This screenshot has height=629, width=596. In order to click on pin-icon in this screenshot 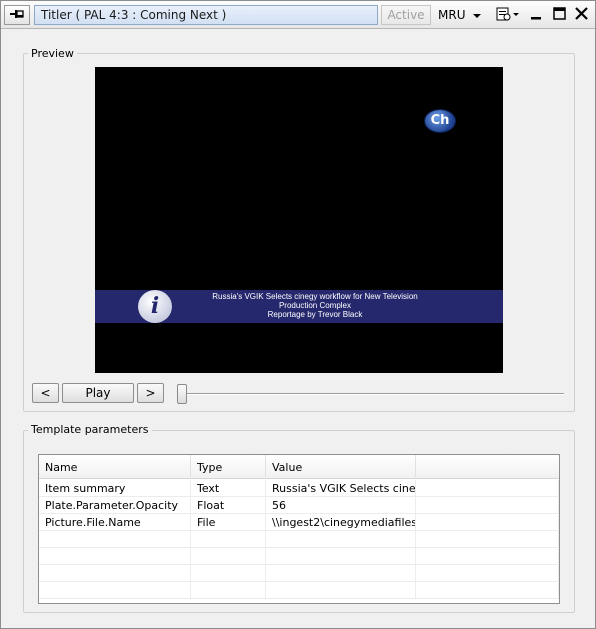, I will do `click(17, 15)`.